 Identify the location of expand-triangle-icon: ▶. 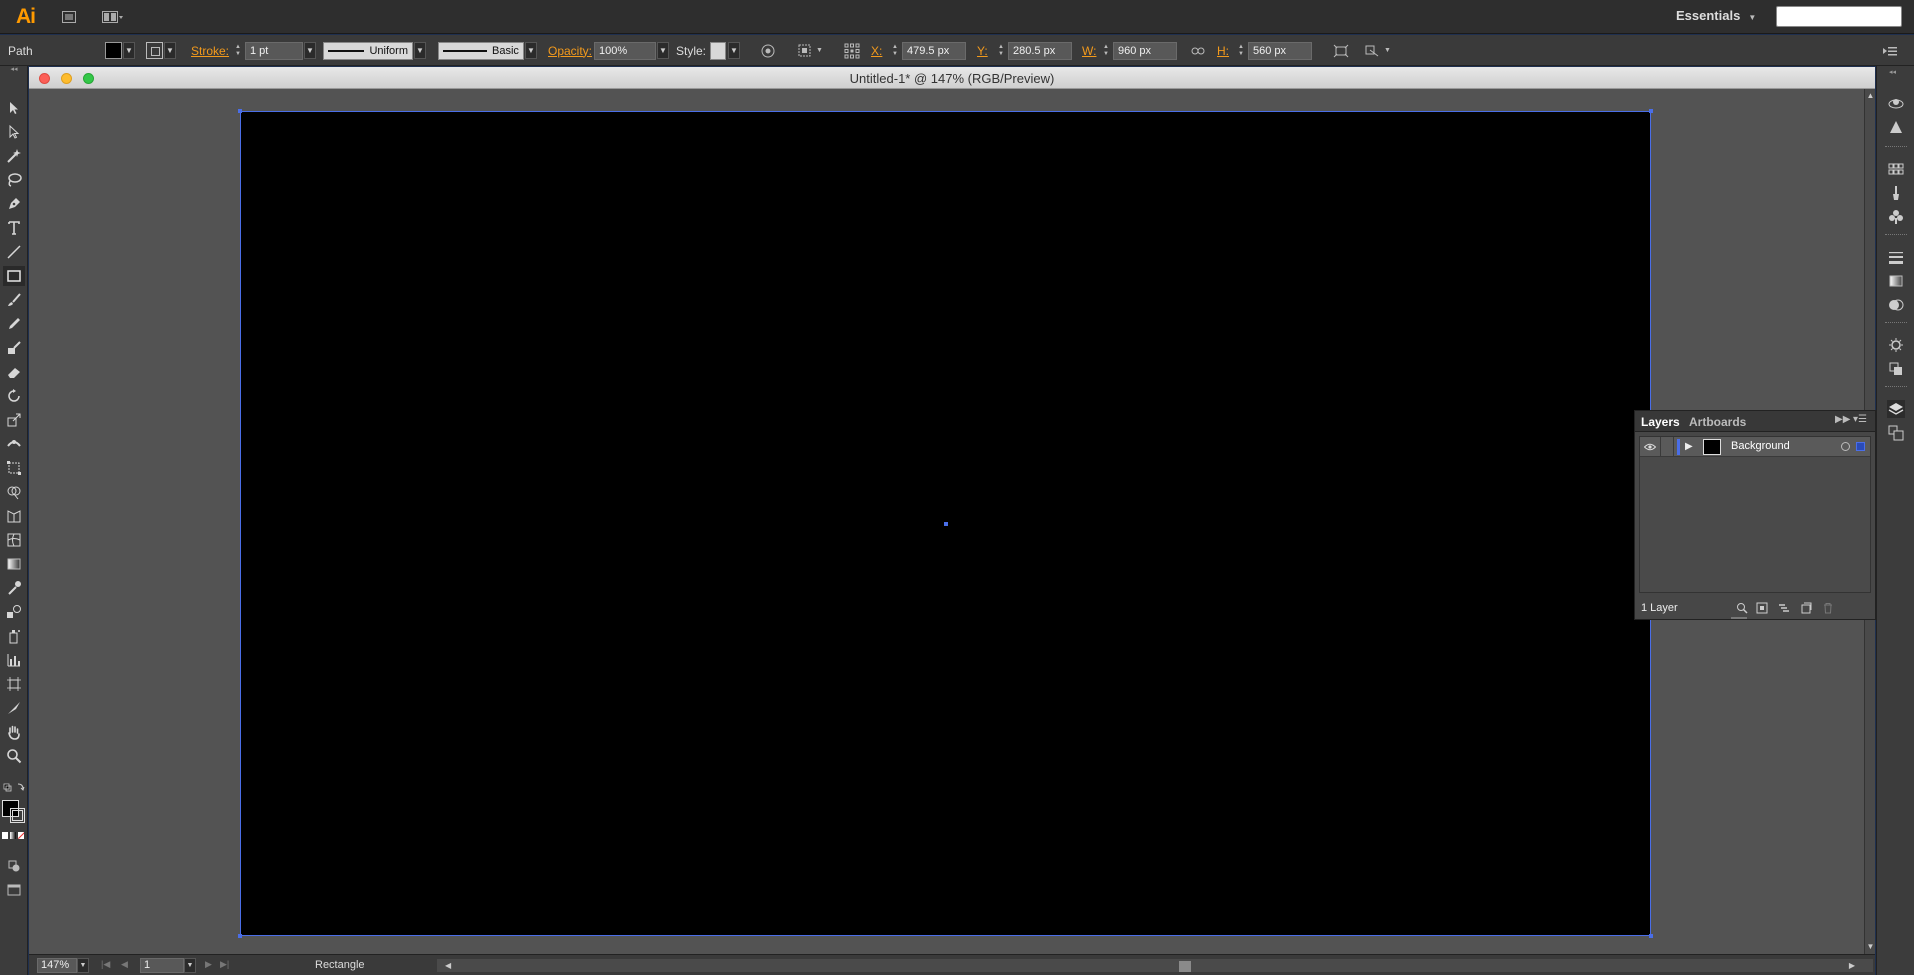
(1689, 446).